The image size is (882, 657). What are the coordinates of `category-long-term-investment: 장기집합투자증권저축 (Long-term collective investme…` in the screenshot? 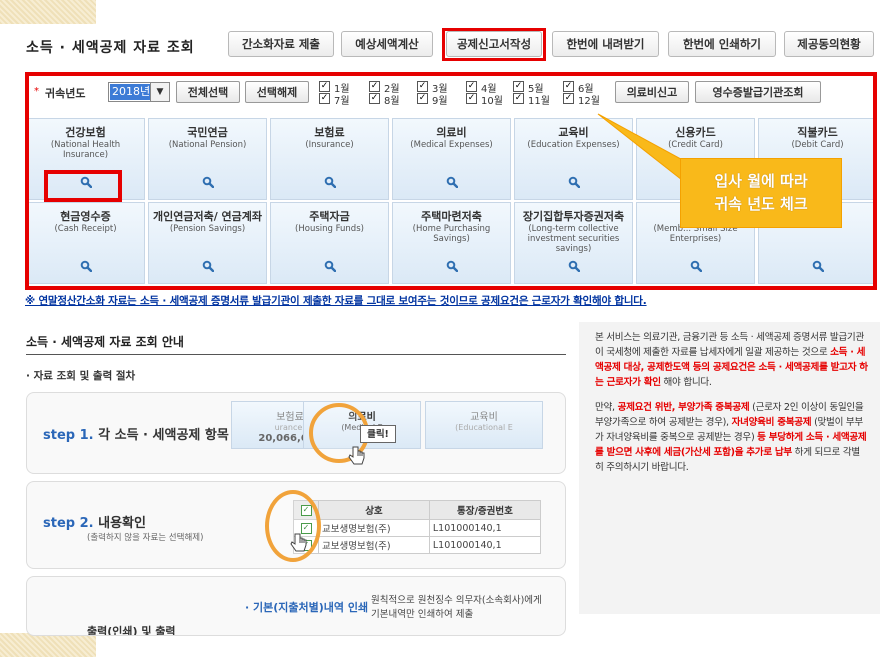 It's located at (573, 243).